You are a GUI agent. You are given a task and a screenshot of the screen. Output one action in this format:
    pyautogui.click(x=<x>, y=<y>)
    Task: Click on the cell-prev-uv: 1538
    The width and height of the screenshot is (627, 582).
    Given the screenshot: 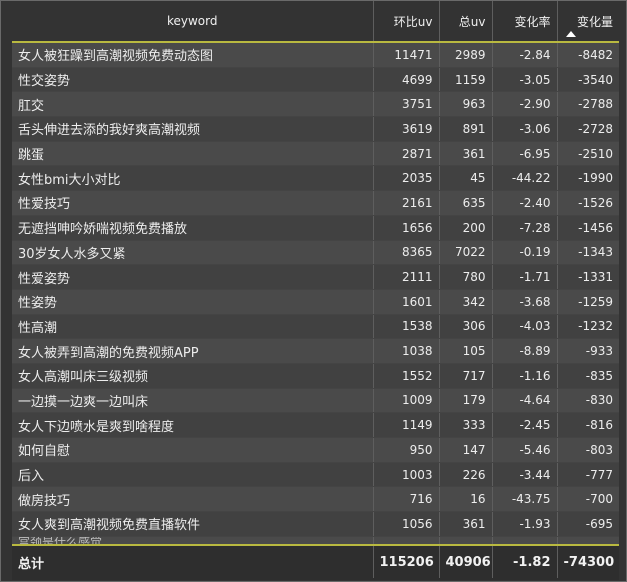 What is the action you would take?
    pyautogui.click(x=406, y=327)
    